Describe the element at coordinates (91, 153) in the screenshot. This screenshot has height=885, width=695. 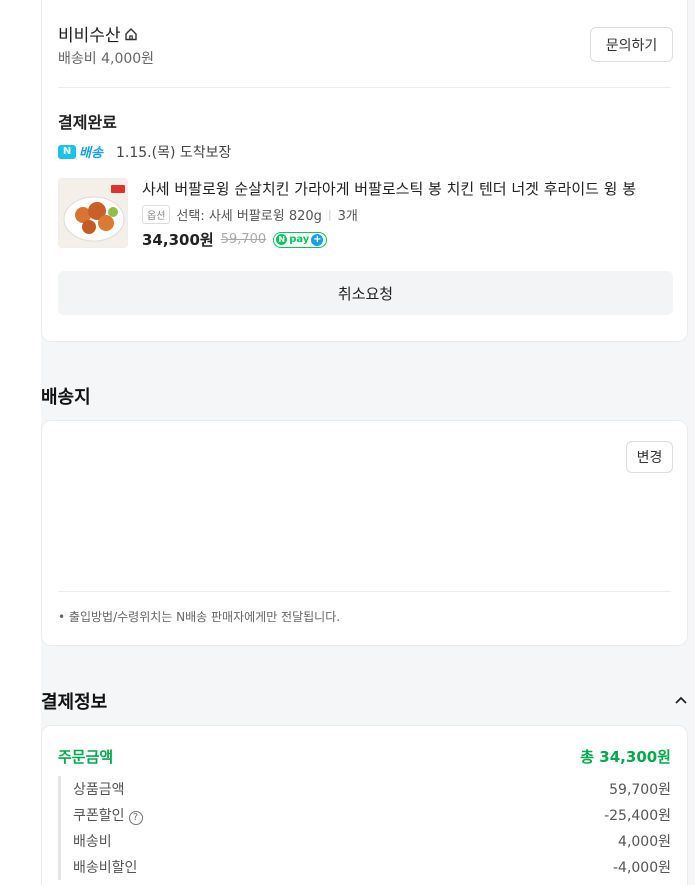
I see `n-delivery-label: 배송` at that location.